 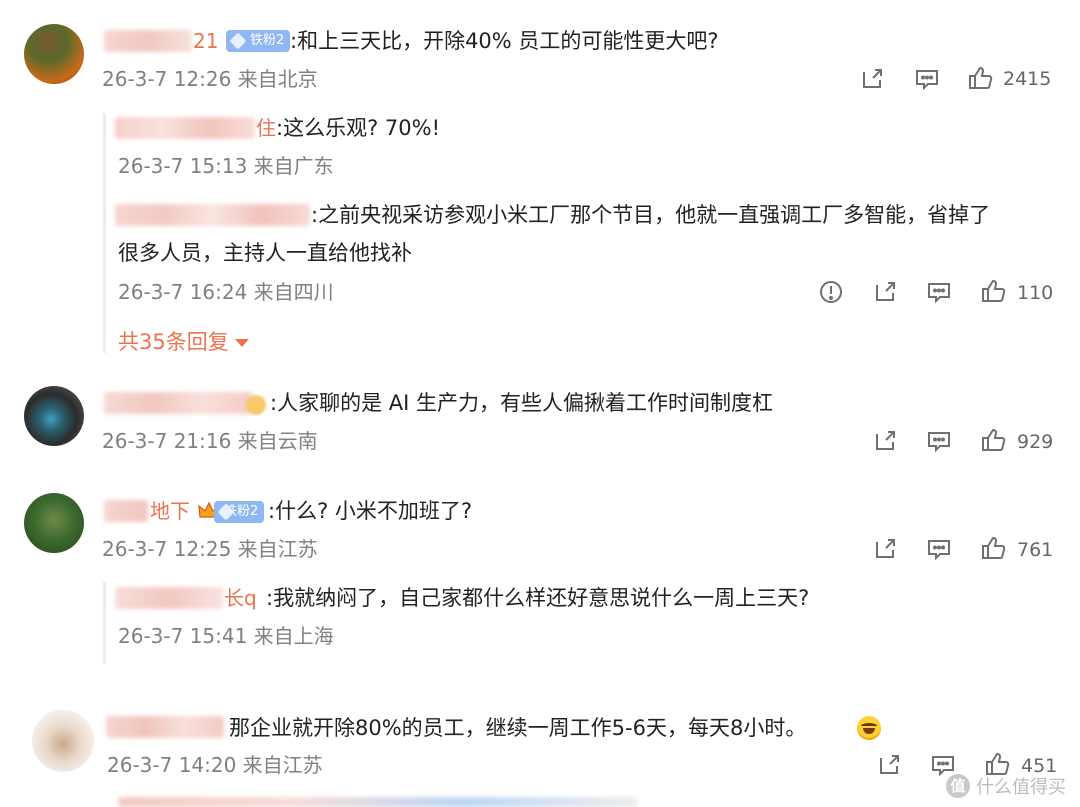 What do you see at coordinates (170, 511) in the screenshot?
I see `username: 地下` at bounding box center [170, 511].